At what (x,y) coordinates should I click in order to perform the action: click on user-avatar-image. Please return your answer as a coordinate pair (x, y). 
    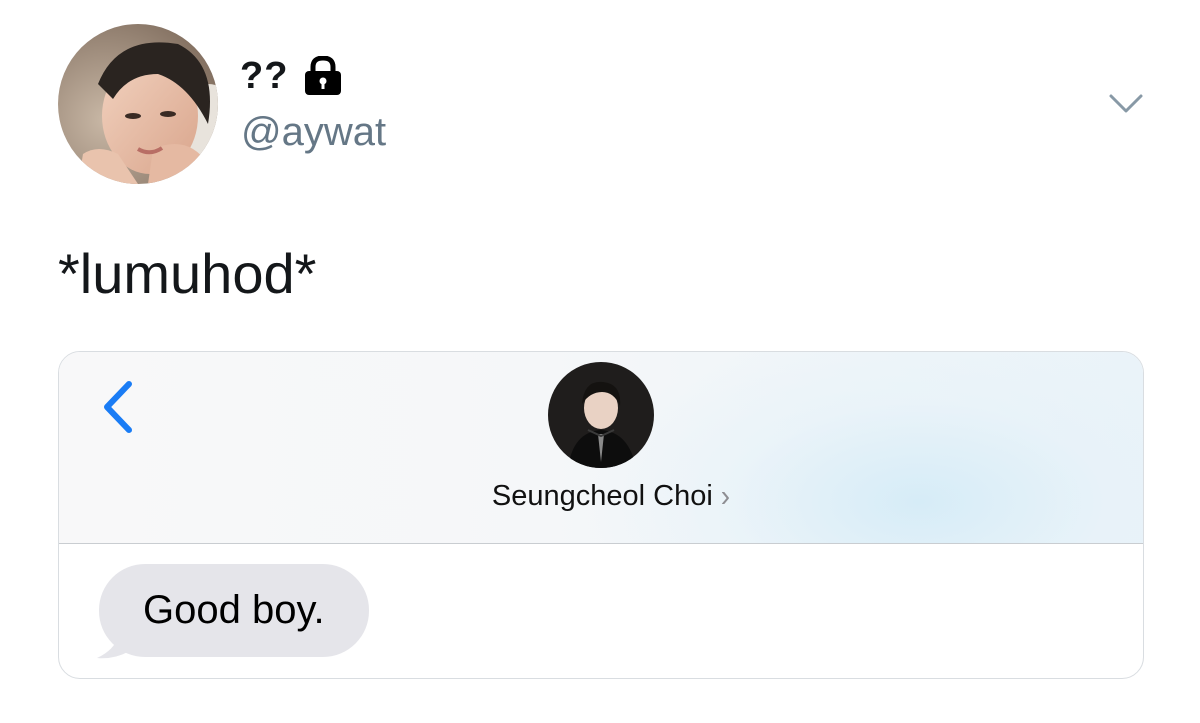
    Looking at the image, I should click on (138, 104).